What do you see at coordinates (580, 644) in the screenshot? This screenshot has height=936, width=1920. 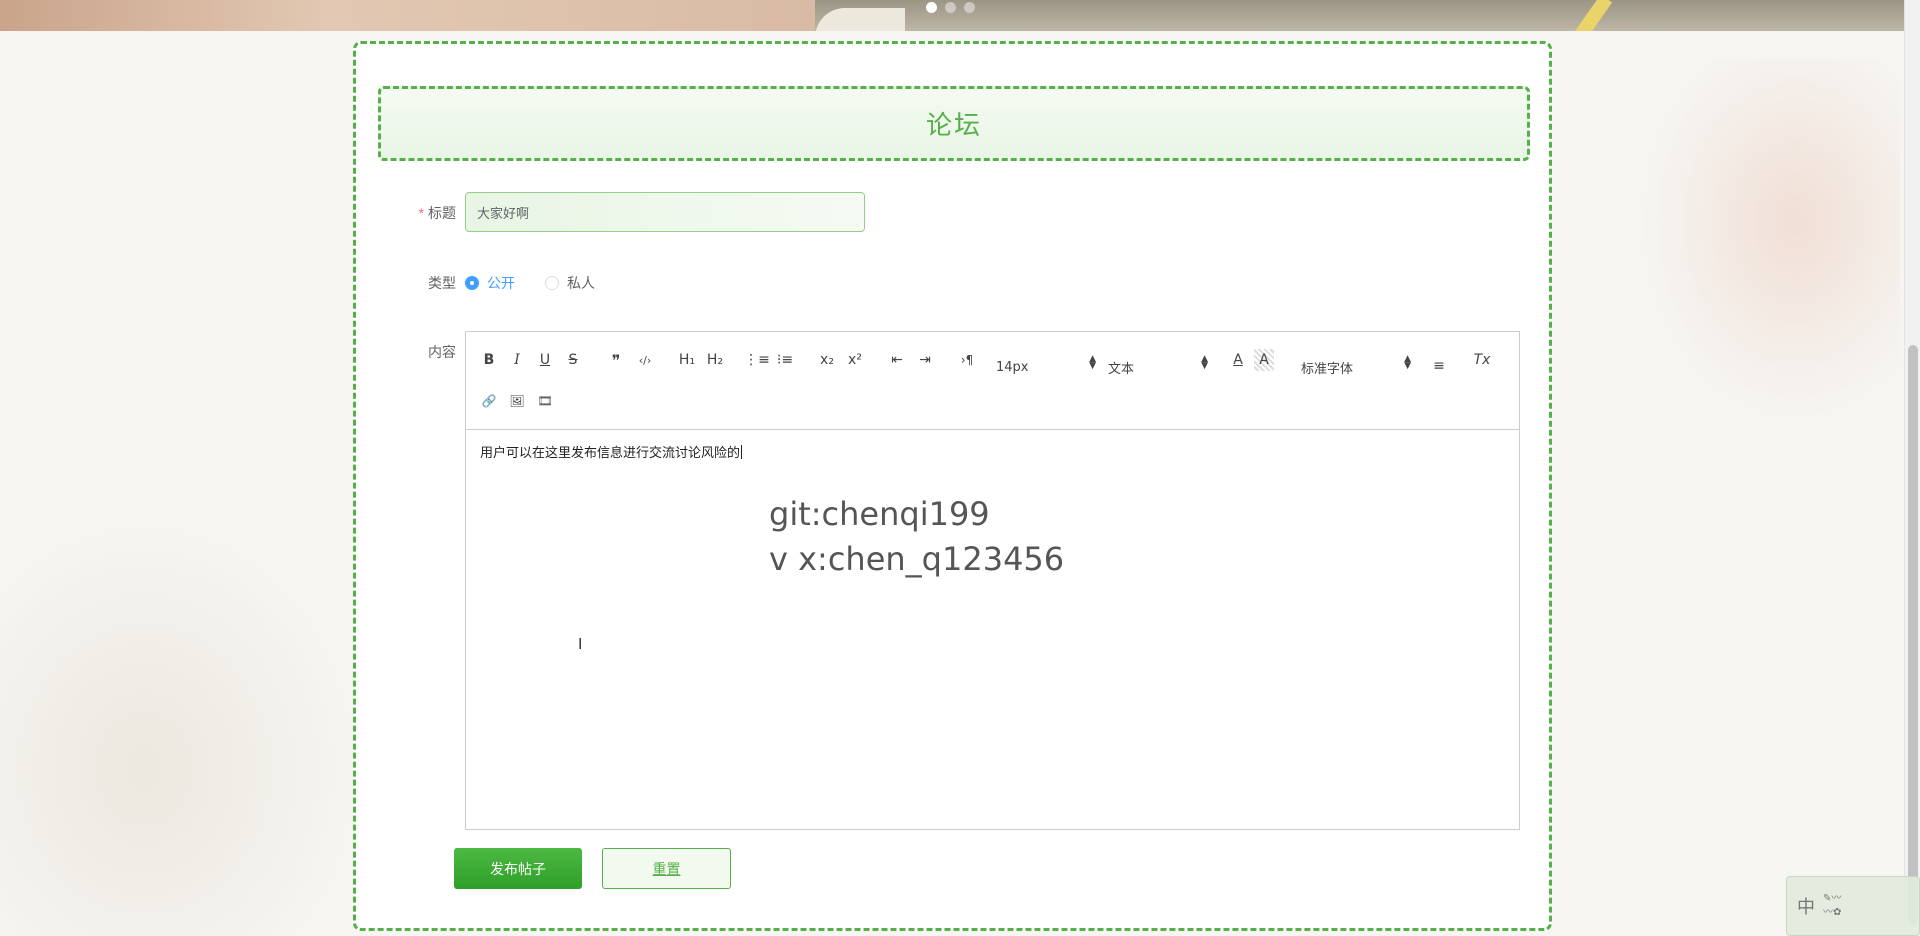 I see `ibeam-cursor-icon: I` at bounding box center [580, 644].